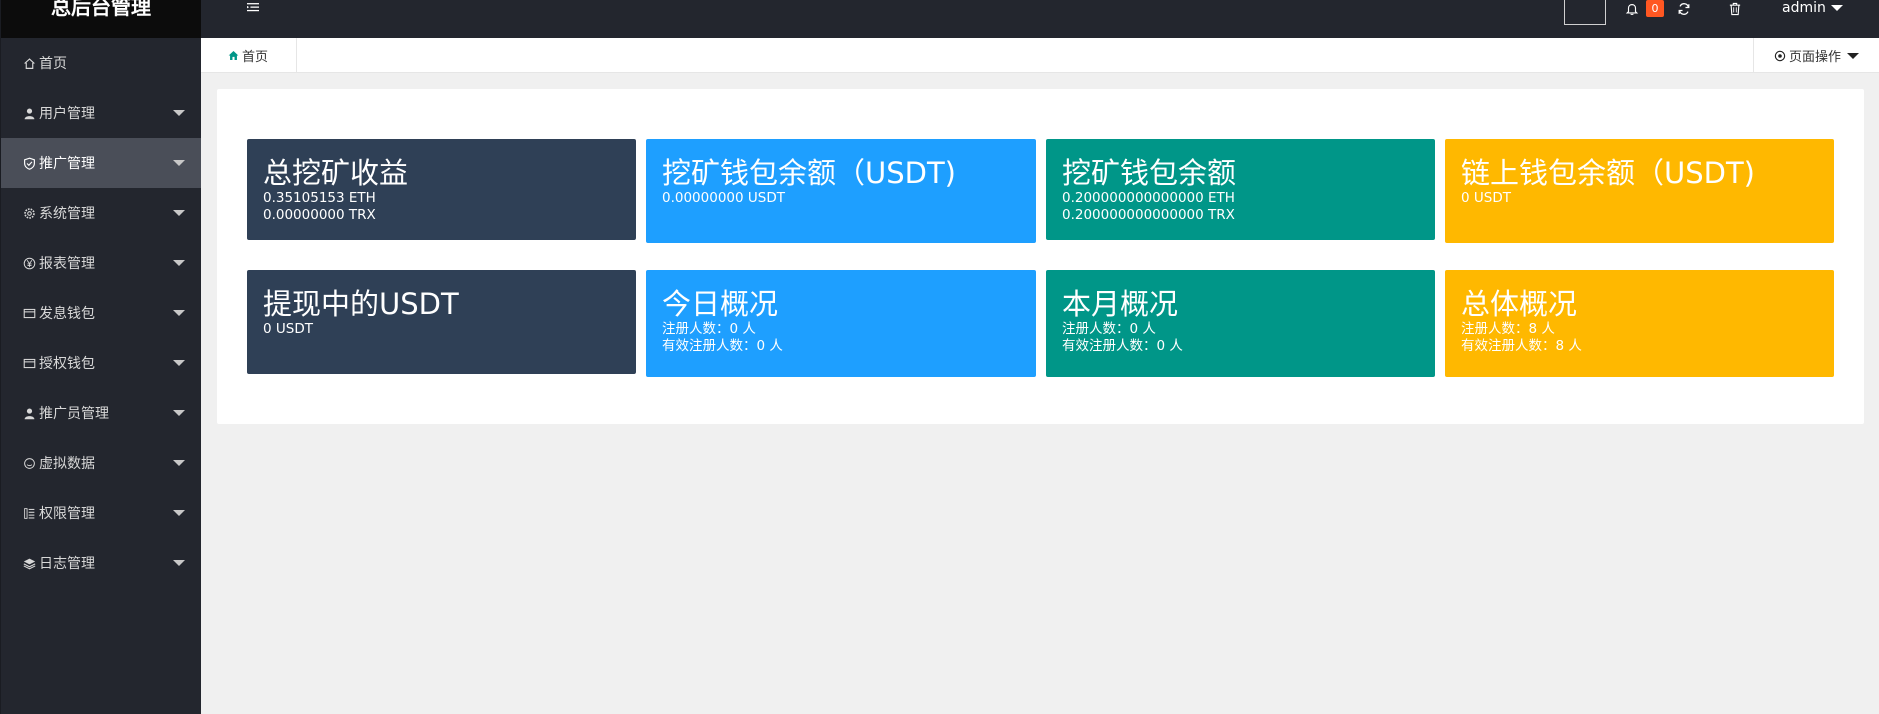 This screenshot has width=1879, height=714. I want to click on notification-badge: 0, so click(1655, 8).